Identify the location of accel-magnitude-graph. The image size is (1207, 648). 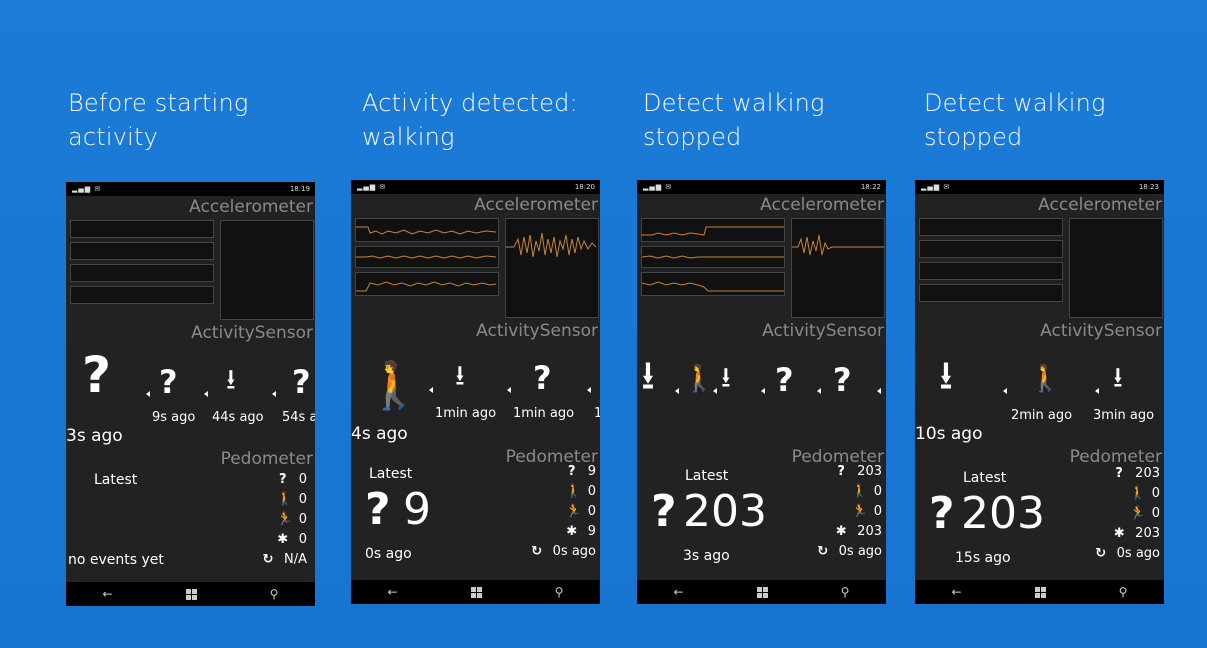
(142, 295).